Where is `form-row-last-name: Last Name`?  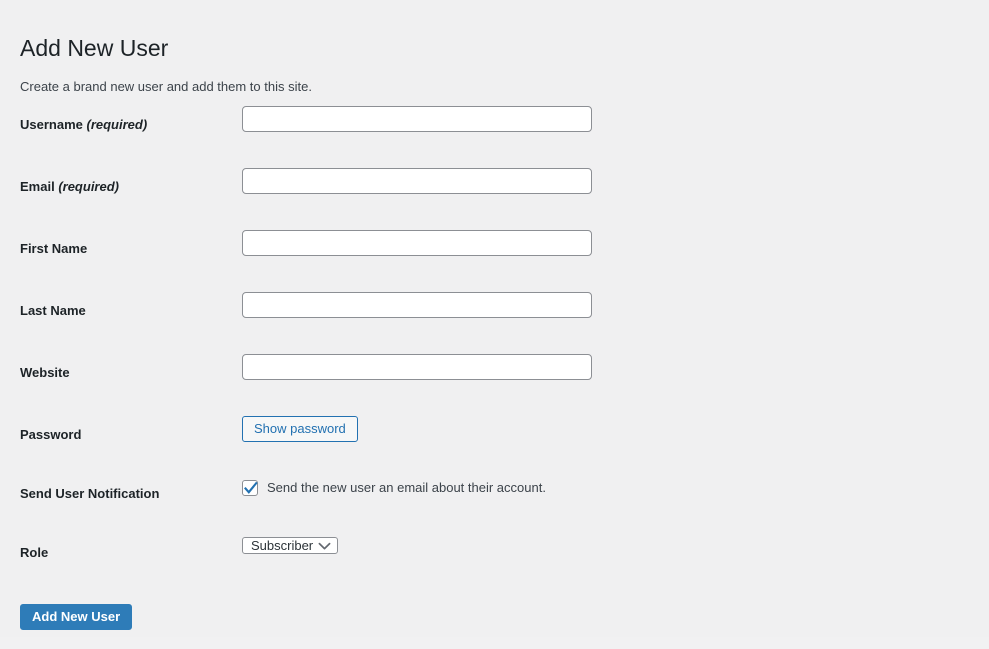 form-row-last-name: Last Name is located at coordinates (494, 323).